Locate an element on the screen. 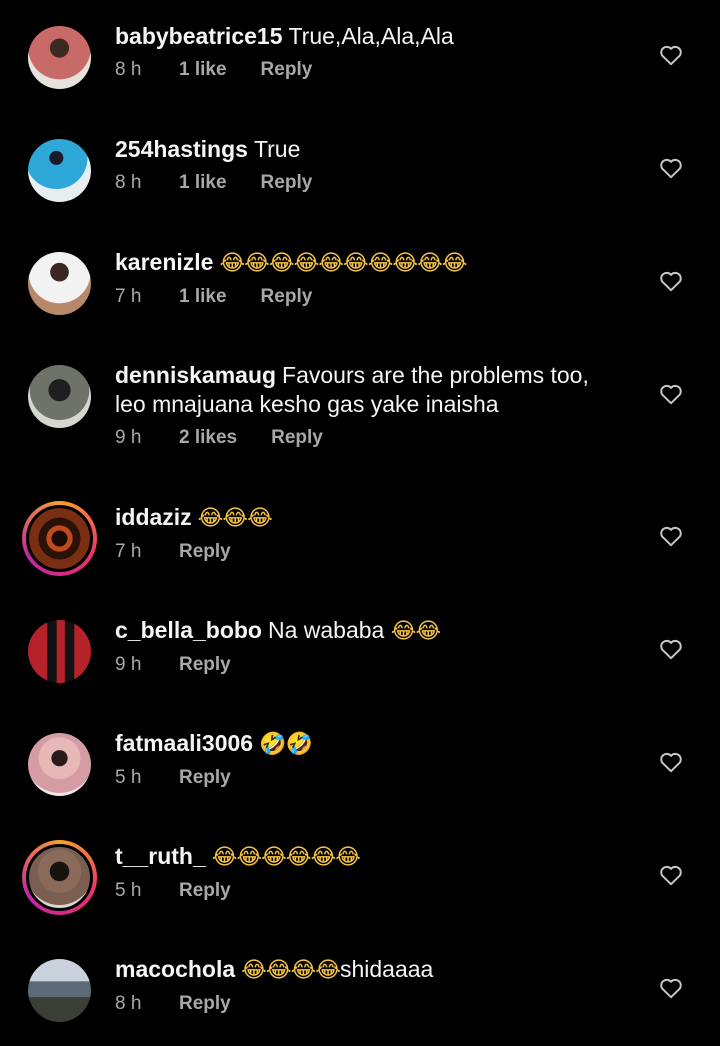 Image resolution: width=720 pixels, height=1046 pixels. username: c_bella_bobo is located at coordinates (188, 630).